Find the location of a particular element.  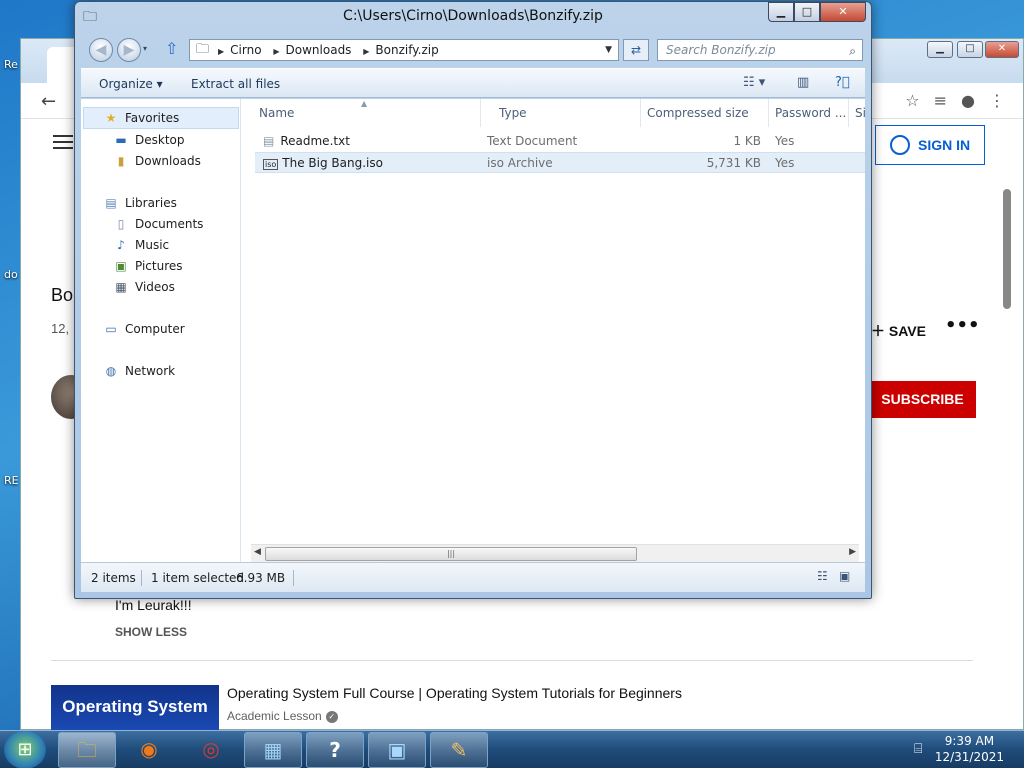

breadcrumb-item: Bonzify.zip is located at coordinates (406, 50).